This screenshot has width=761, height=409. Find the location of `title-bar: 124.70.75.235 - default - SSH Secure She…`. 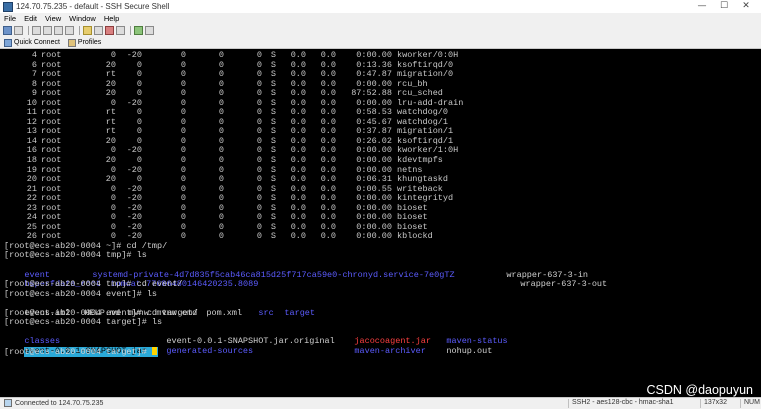

title-bar: 124.70.75.235 - default - SSH Secure She… is located at coordinates (380, 6).